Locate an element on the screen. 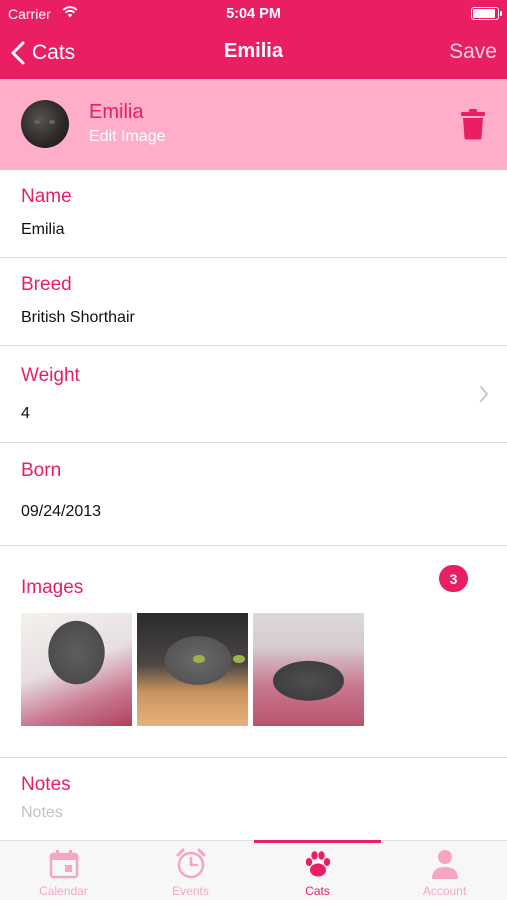  breed-label: Breed is located at coordinates (46, 284).